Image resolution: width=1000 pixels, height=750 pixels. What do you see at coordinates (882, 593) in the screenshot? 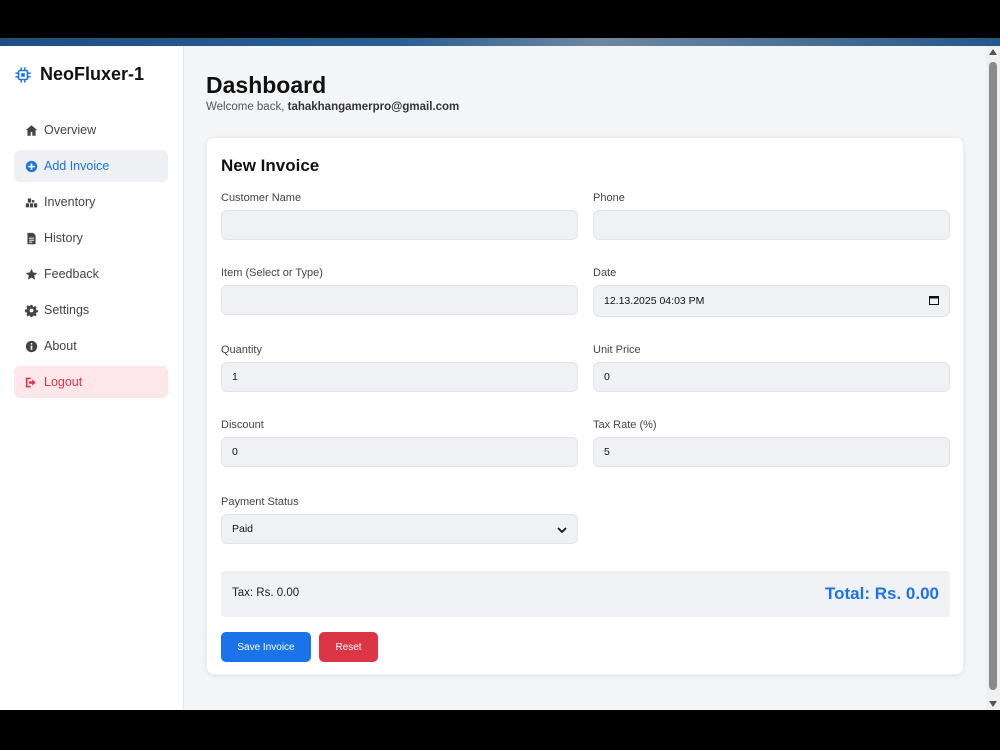
I see `total-amount: Total: Rs. 0.00` at bounding box center [882, 593].